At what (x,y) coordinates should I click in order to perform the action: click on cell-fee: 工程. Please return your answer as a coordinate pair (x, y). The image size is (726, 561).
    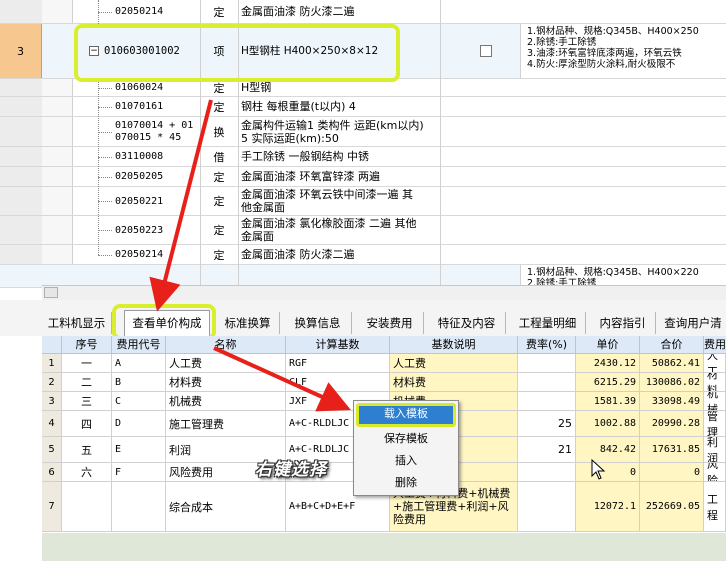
    Looking at the image, I should click on (715, 507).